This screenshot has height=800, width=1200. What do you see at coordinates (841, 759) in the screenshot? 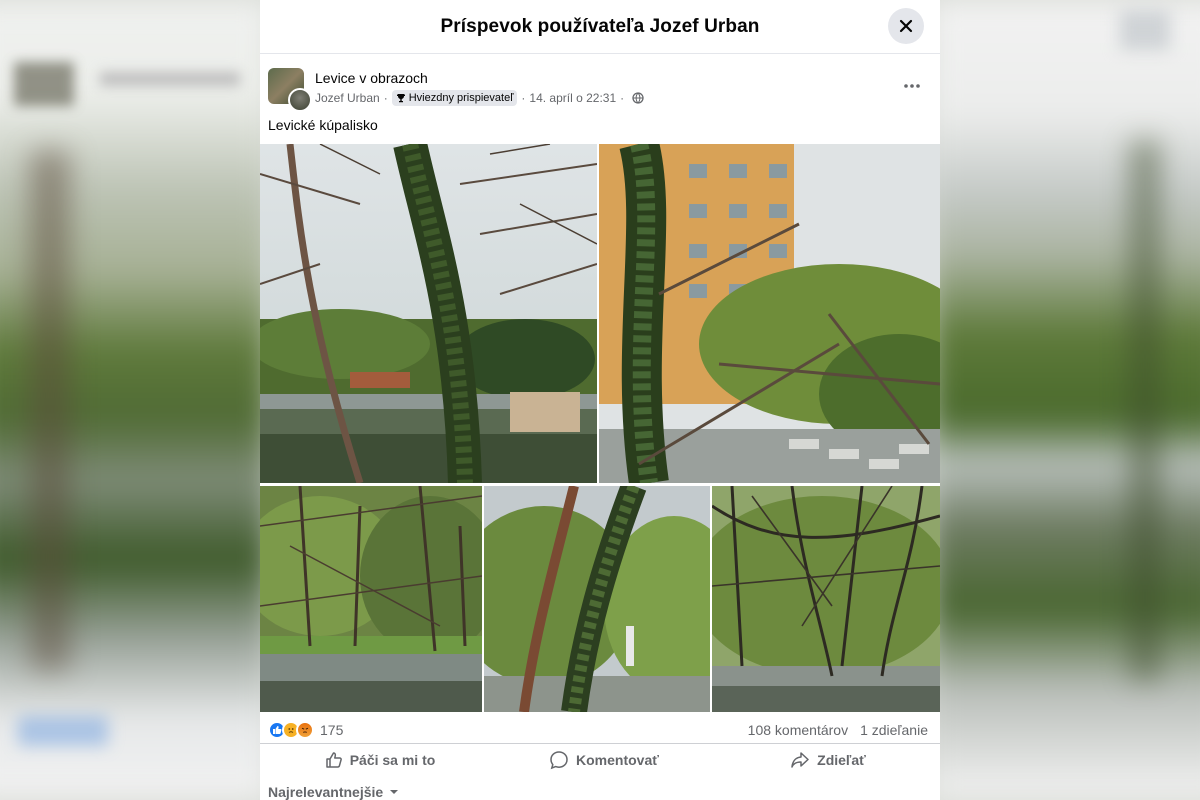
I see `share-label: Zdieľať` at bounding box center [841, 759].